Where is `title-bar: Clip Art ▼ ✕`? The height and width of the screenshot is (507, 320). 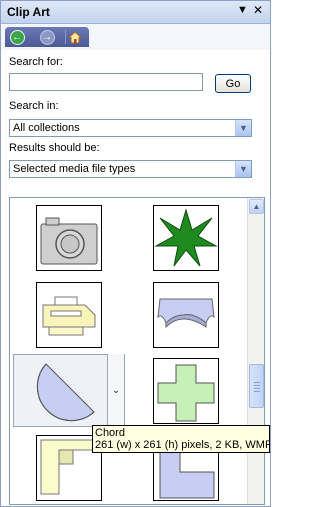 title-bar: Clip Art ▼ ✕ is located at coordinates (135, 12).